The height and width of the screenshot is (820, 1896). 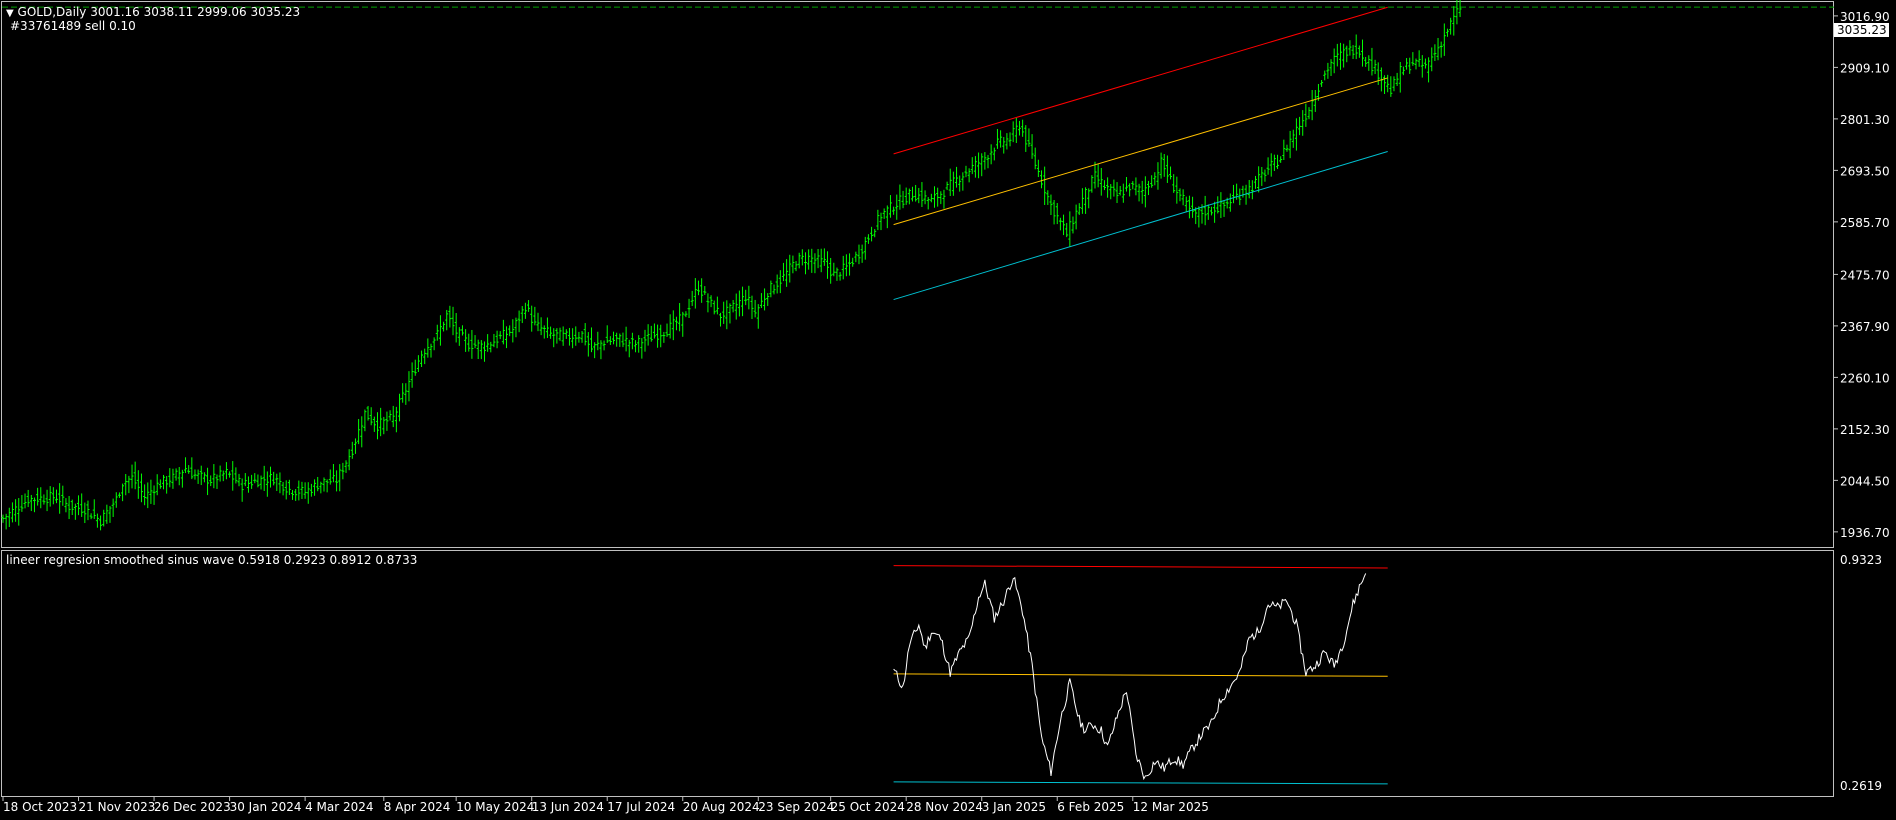 I want to click on time-tick-label: 28 Nov 2024, so click(x=944, y=807).